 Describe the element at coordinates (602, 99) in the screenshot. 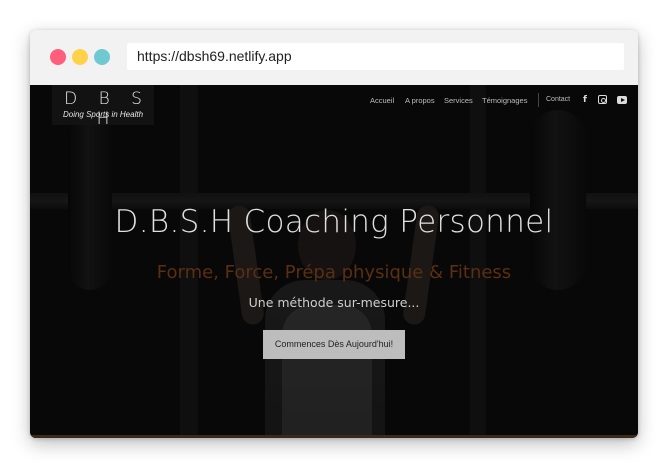

I see `instagram-icon` at that location.